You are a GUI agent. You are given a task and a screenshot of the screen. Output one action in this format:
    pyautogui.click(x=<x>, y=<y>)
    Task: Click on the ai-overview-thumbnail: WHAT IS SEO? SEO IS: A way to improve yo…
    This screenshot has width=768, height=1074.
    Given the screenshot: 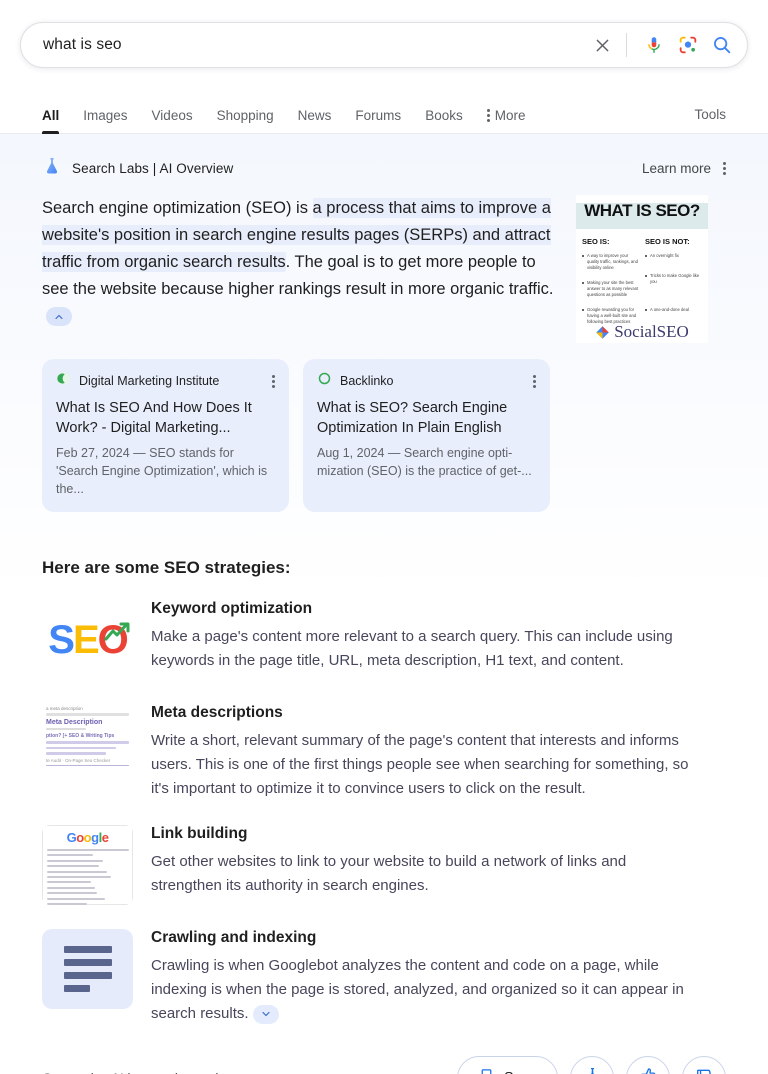 What is the action you would take?
    pyautogui.click(x=642, y=269)
    